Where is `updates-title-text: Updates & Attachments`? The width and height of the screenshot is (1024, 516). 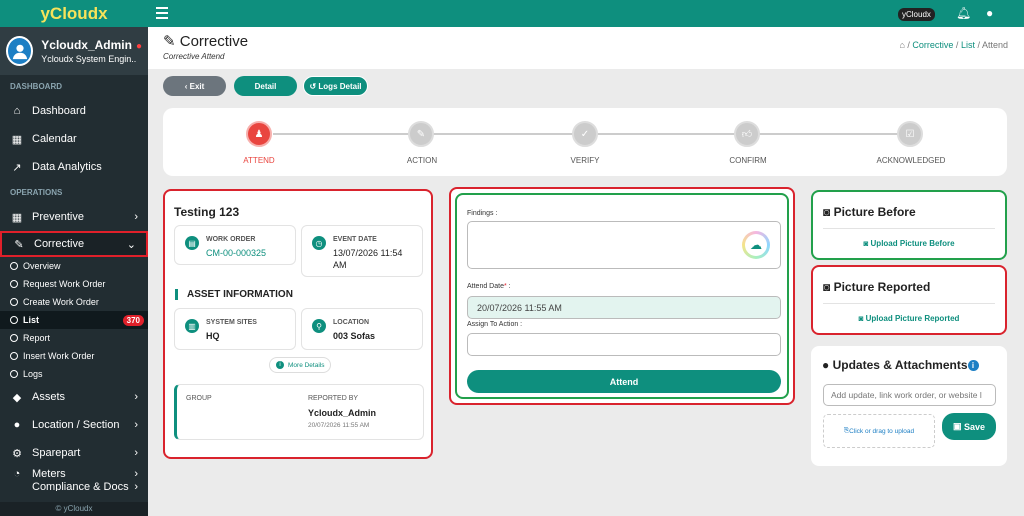 updates-title-text: Updates & Attachments is located at coordinates (900, 365).